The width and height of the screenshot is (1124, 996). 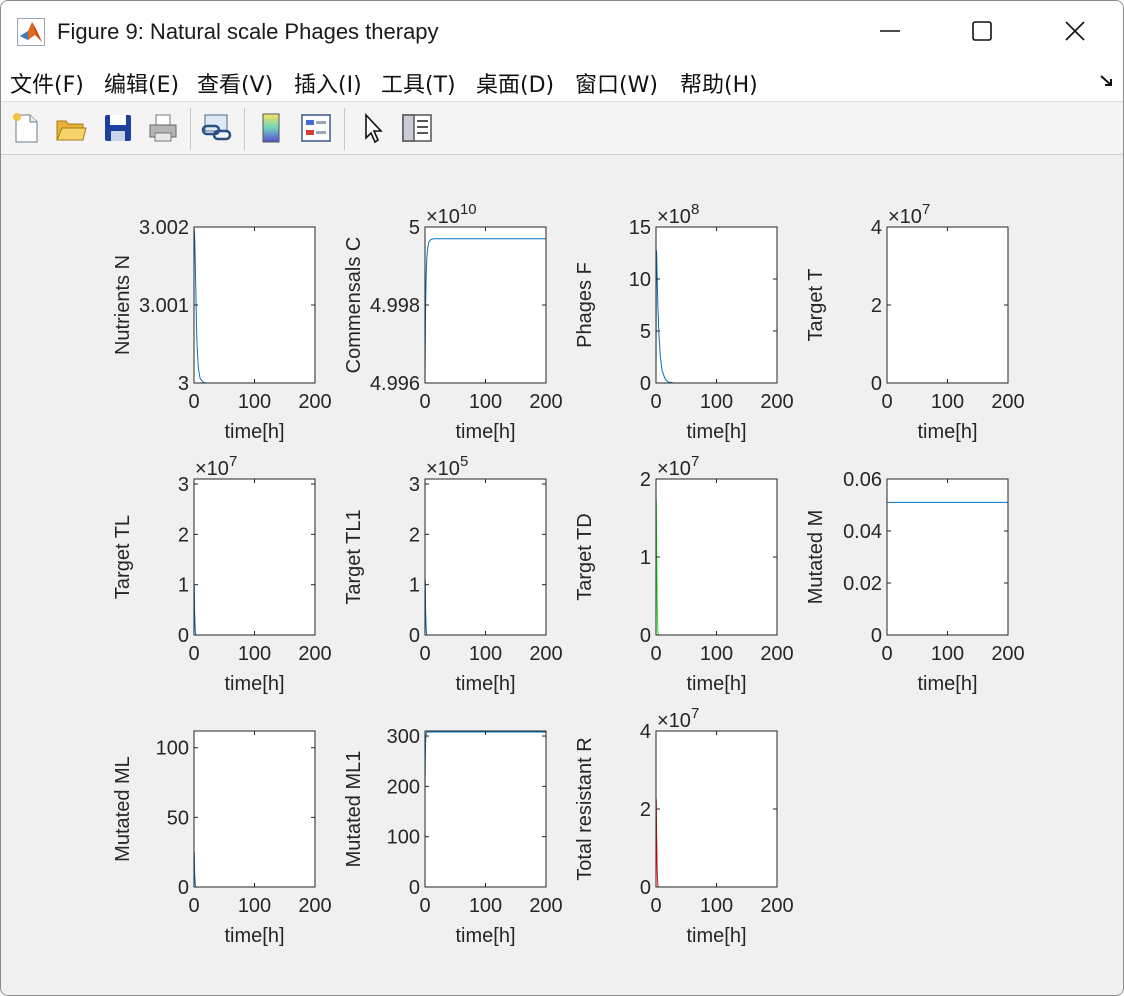 What do you see at coordinates (678, 214) in the screenshot?
I see `y-exponent-label: ×108` at bounding box center [678, 214].